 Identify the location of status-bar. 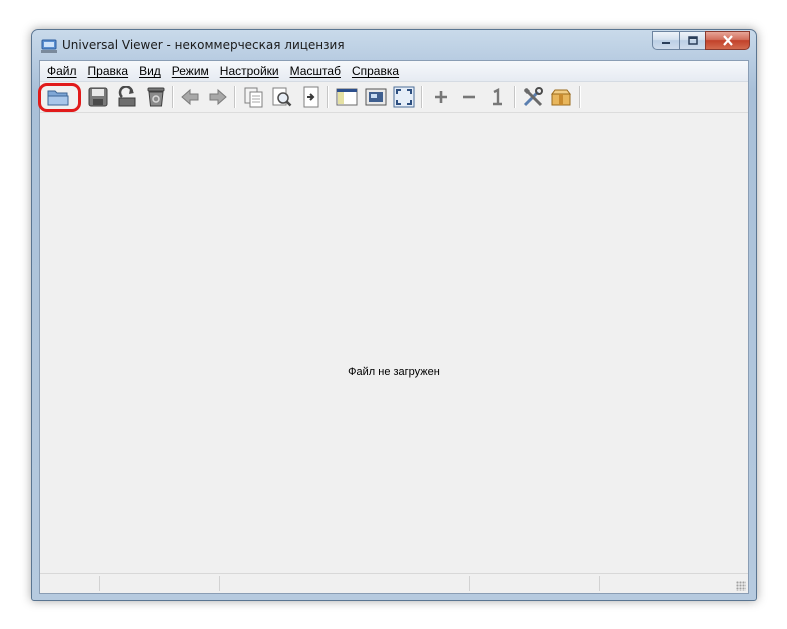
(394, 583).